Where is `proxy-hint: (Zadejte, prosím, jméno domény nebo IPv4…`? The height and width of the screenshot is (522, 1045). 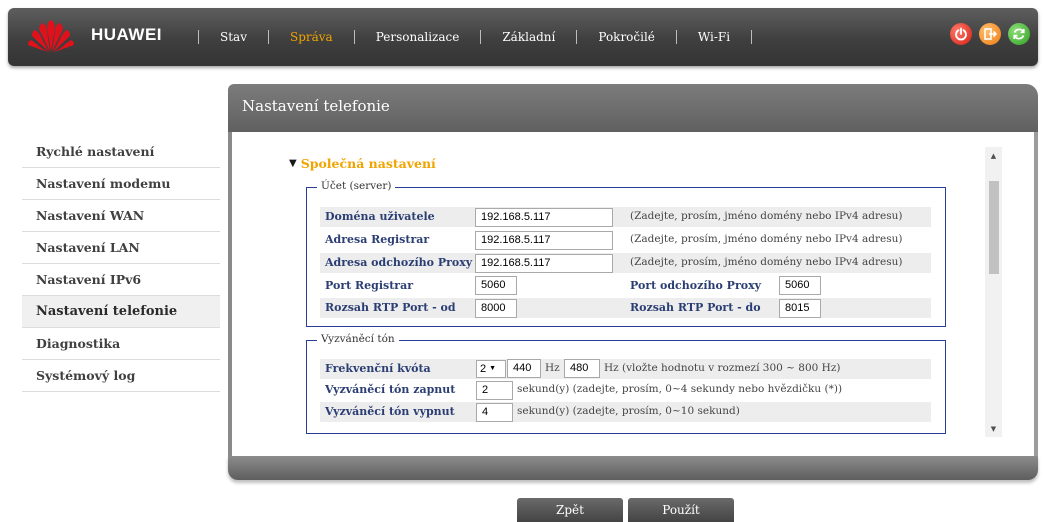 proxy-hint: (Zadejte, prosím, jméno domény nebo IPv4… is located at coordinates (766, 262).